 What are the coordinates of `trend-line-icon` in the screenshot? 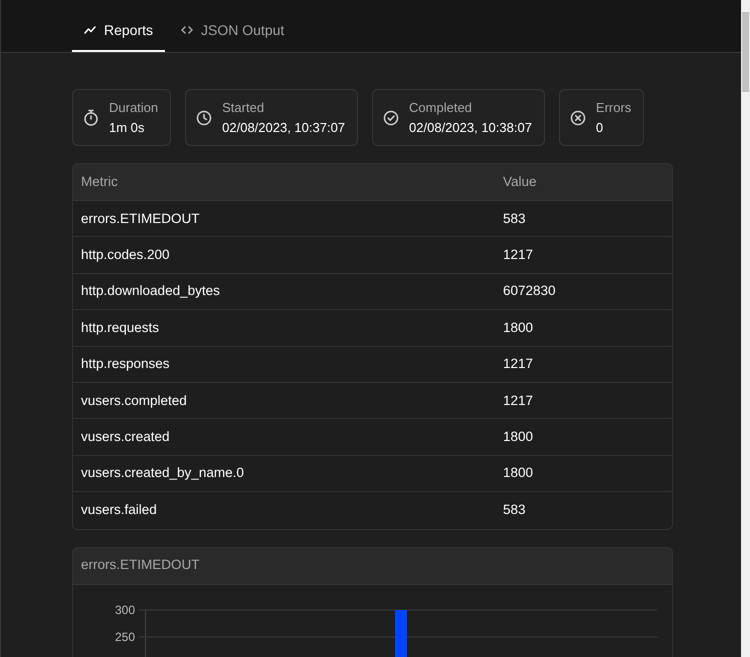 It's located at (90, 30).